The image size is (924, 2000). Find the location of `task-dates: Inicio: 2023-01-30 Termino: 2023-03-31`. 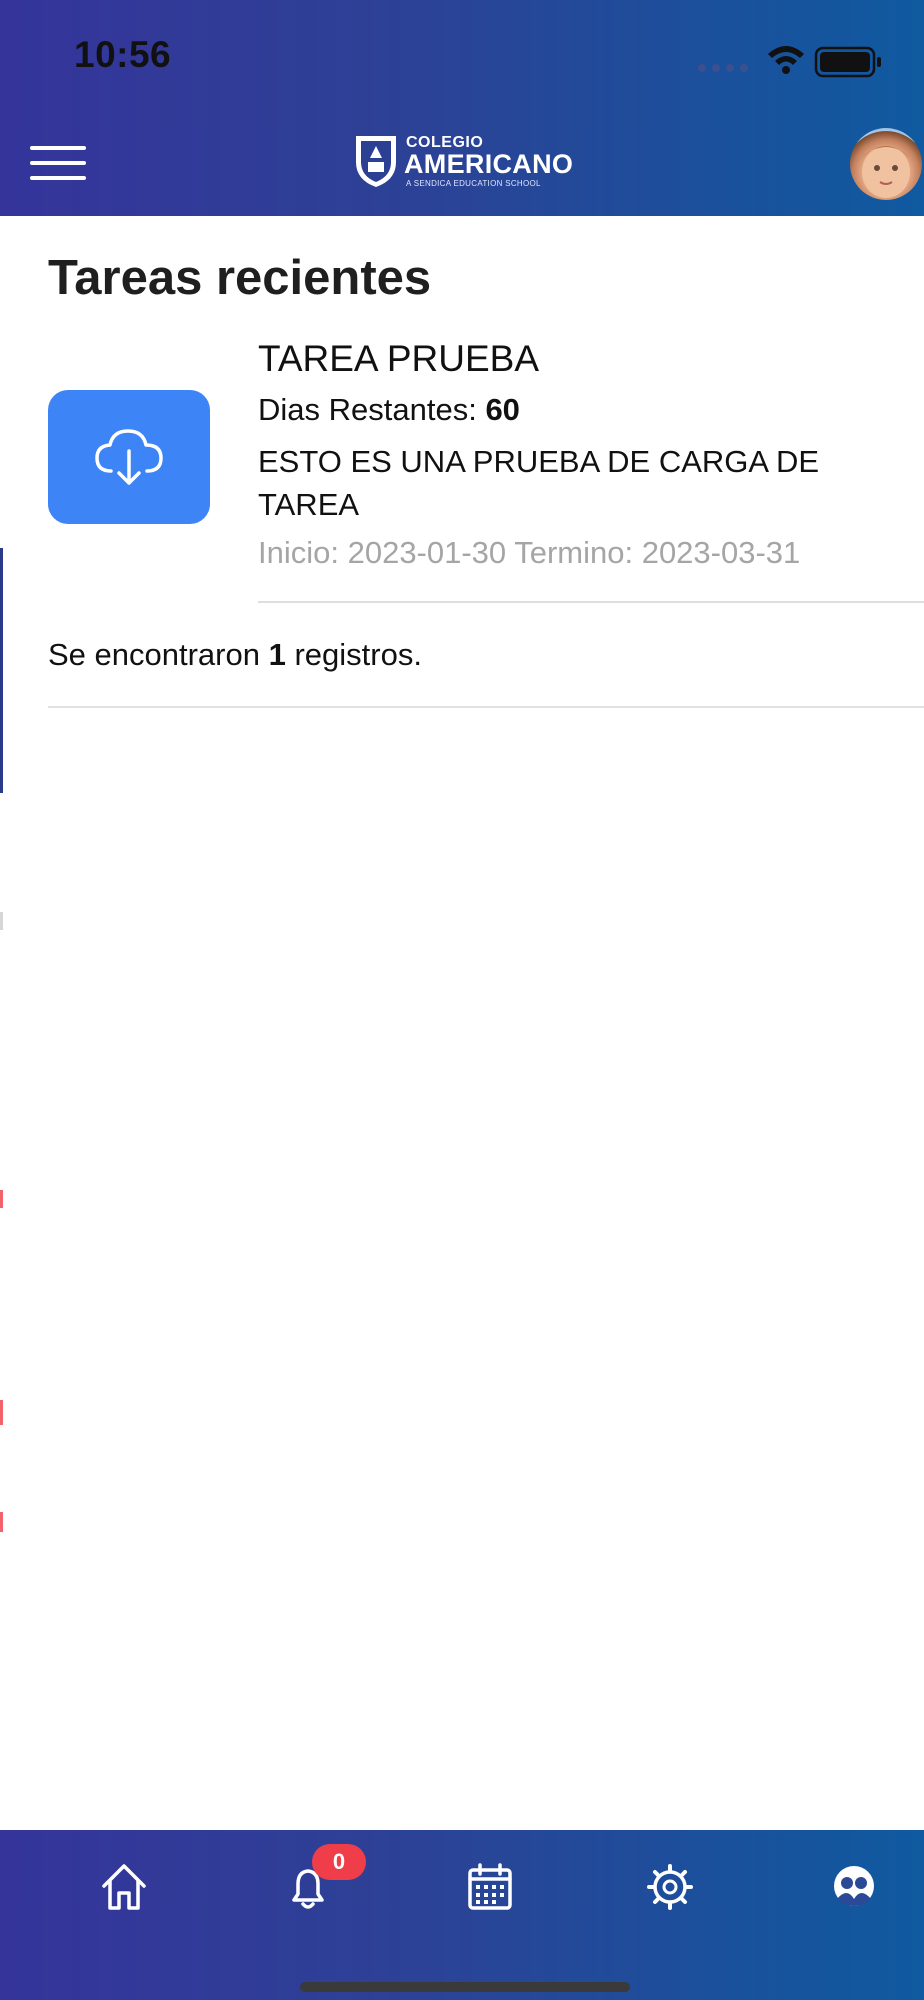

task-dates: Inicio: 2023-01-30 Termino: 2023-03-31 is located at coordinates (529, 552).